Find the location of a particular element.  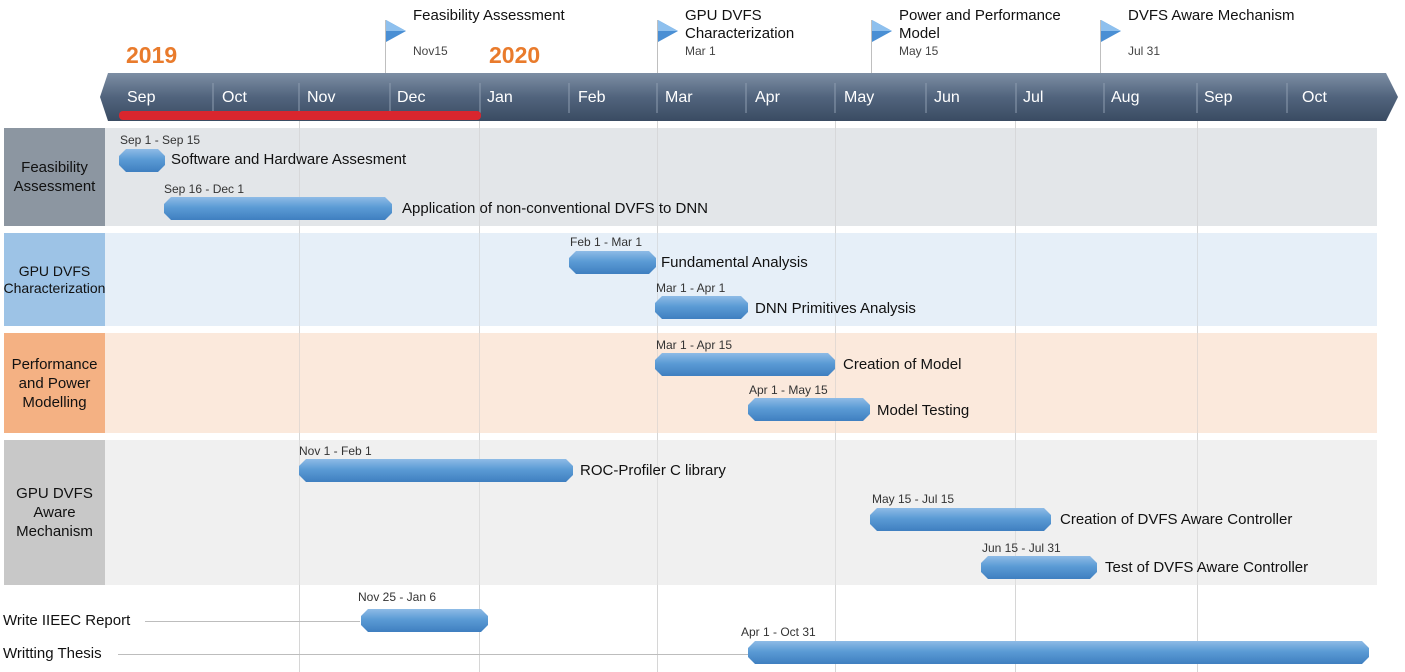

task-dates: Nov 25 - Jan 6 is located at coordinates (397, 597).